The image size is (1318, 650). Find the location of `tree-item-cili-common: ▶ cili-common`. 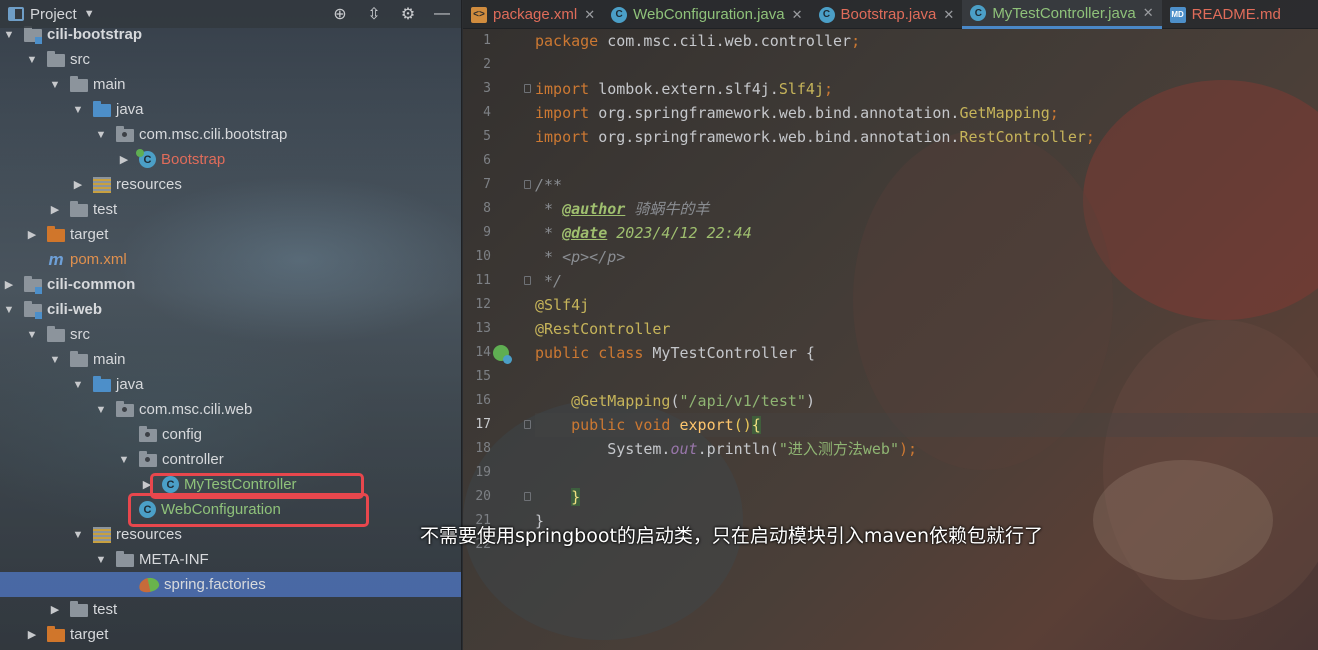

tree-item-cili-common: ▶ cili-common is located at coordinates (230, 284).